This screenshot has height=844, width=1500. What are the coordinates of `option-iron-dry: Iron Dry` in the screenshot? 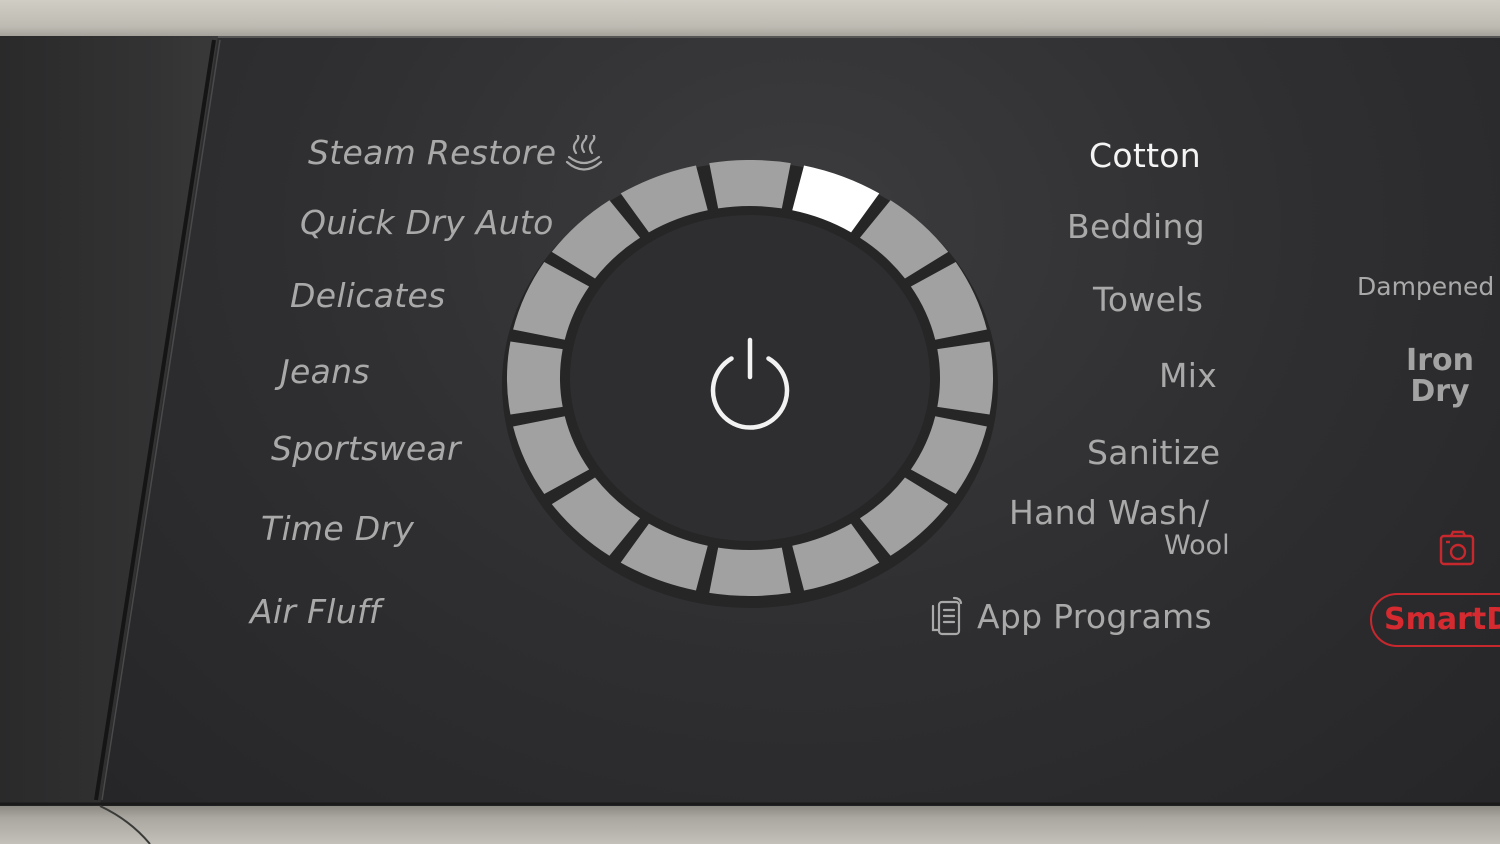 It's located at (1440, 376).